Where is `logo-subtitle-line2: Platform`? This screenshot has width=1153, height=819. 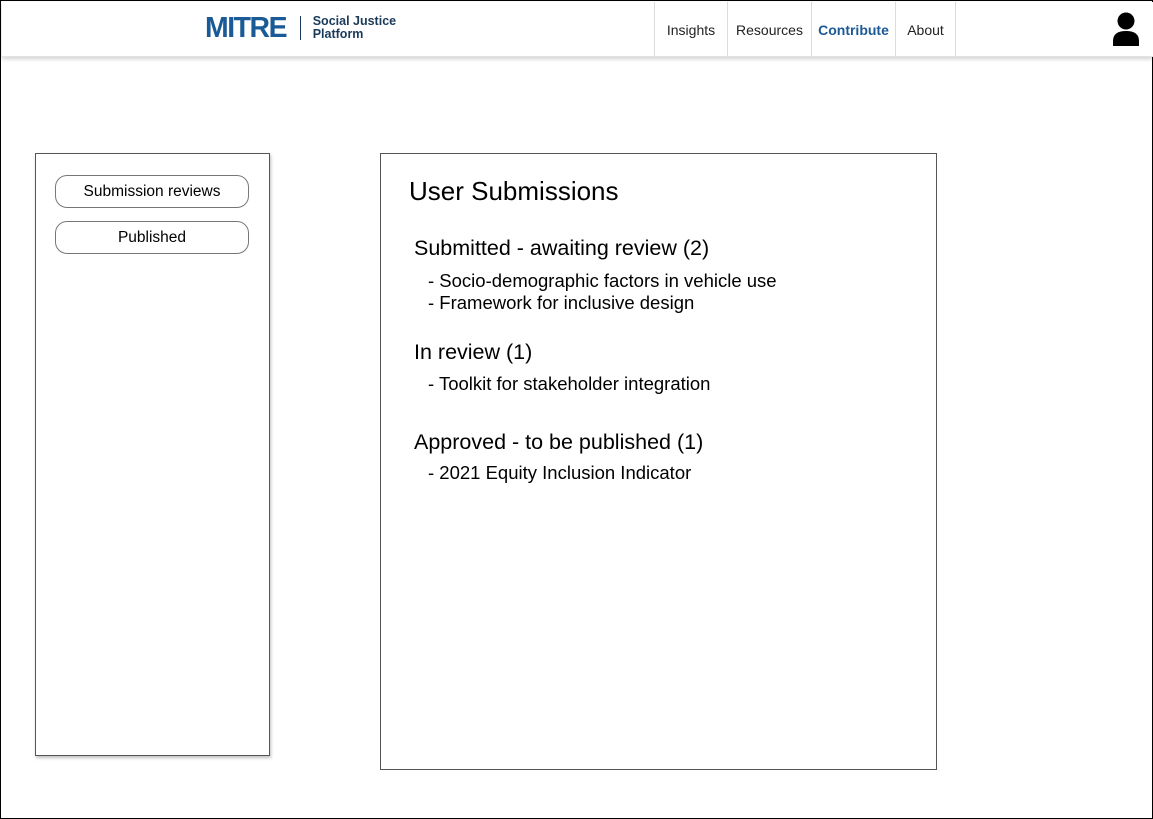
logo-subtitle-line2: Platform is located at coordinates (338, 34).